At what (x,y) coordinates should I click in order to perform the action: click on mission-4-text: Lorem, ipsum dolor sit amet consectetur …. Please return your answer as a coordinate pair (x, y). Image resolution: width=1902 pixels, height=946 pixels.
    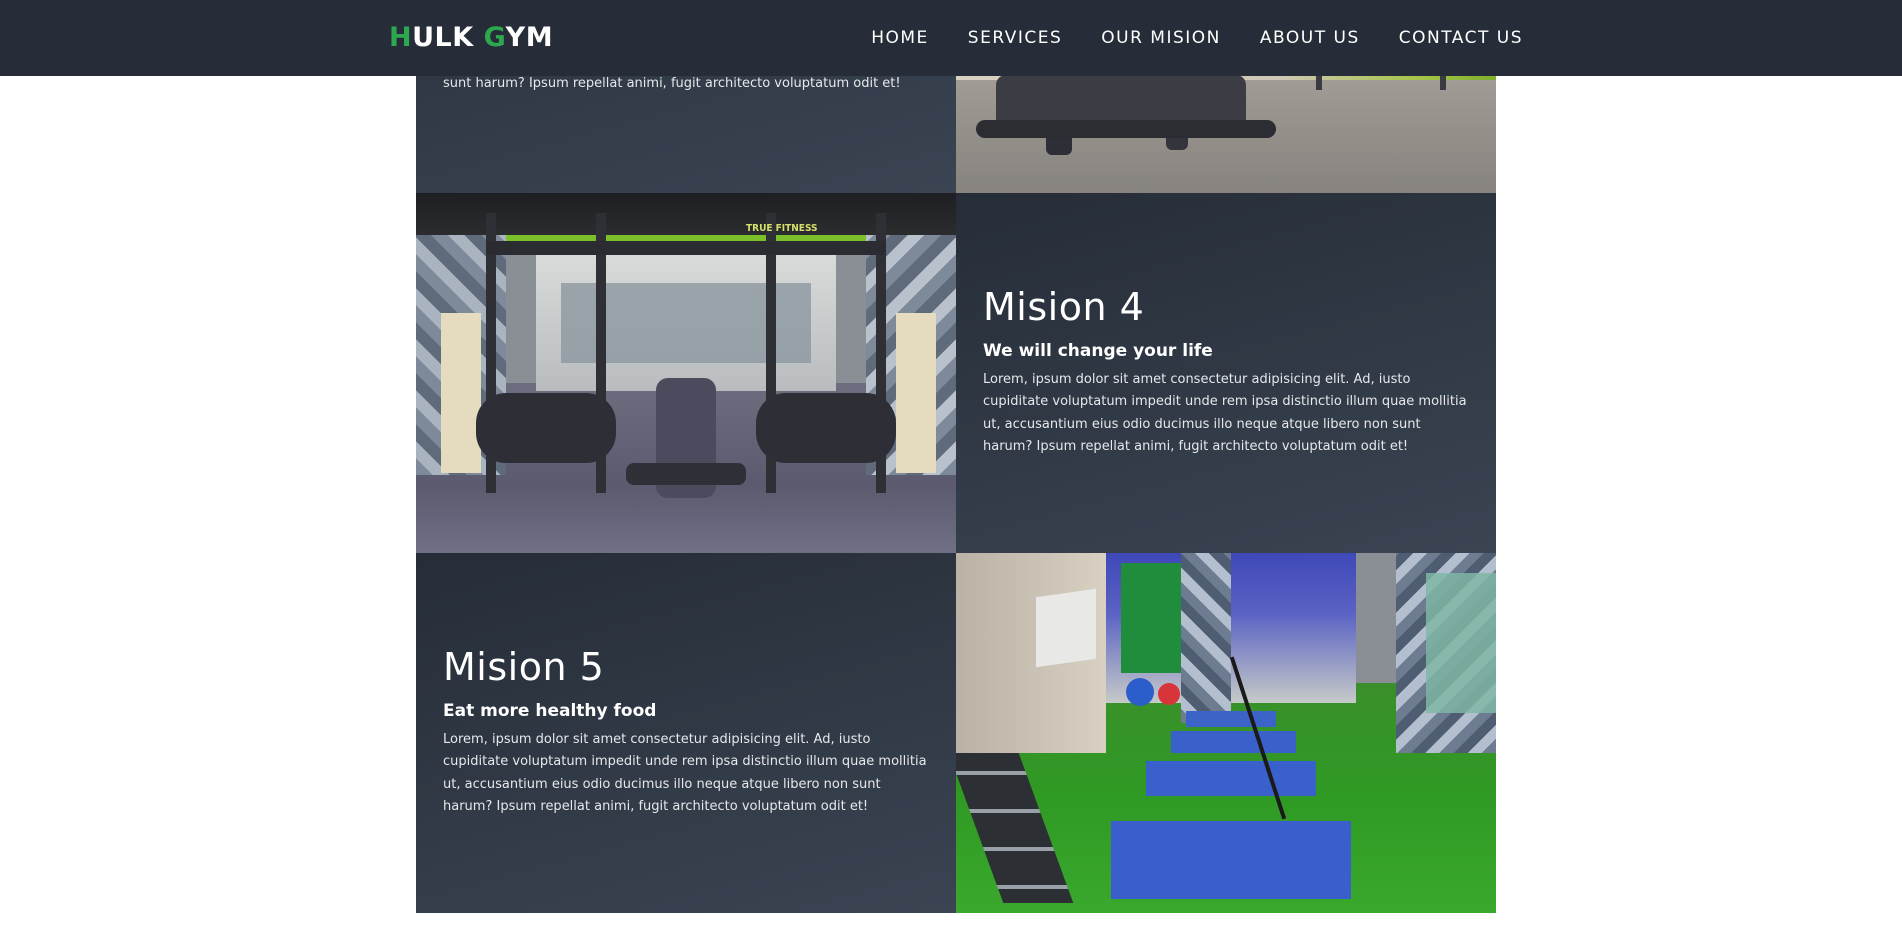
    Looking at the image, I should click on (1225, 413).